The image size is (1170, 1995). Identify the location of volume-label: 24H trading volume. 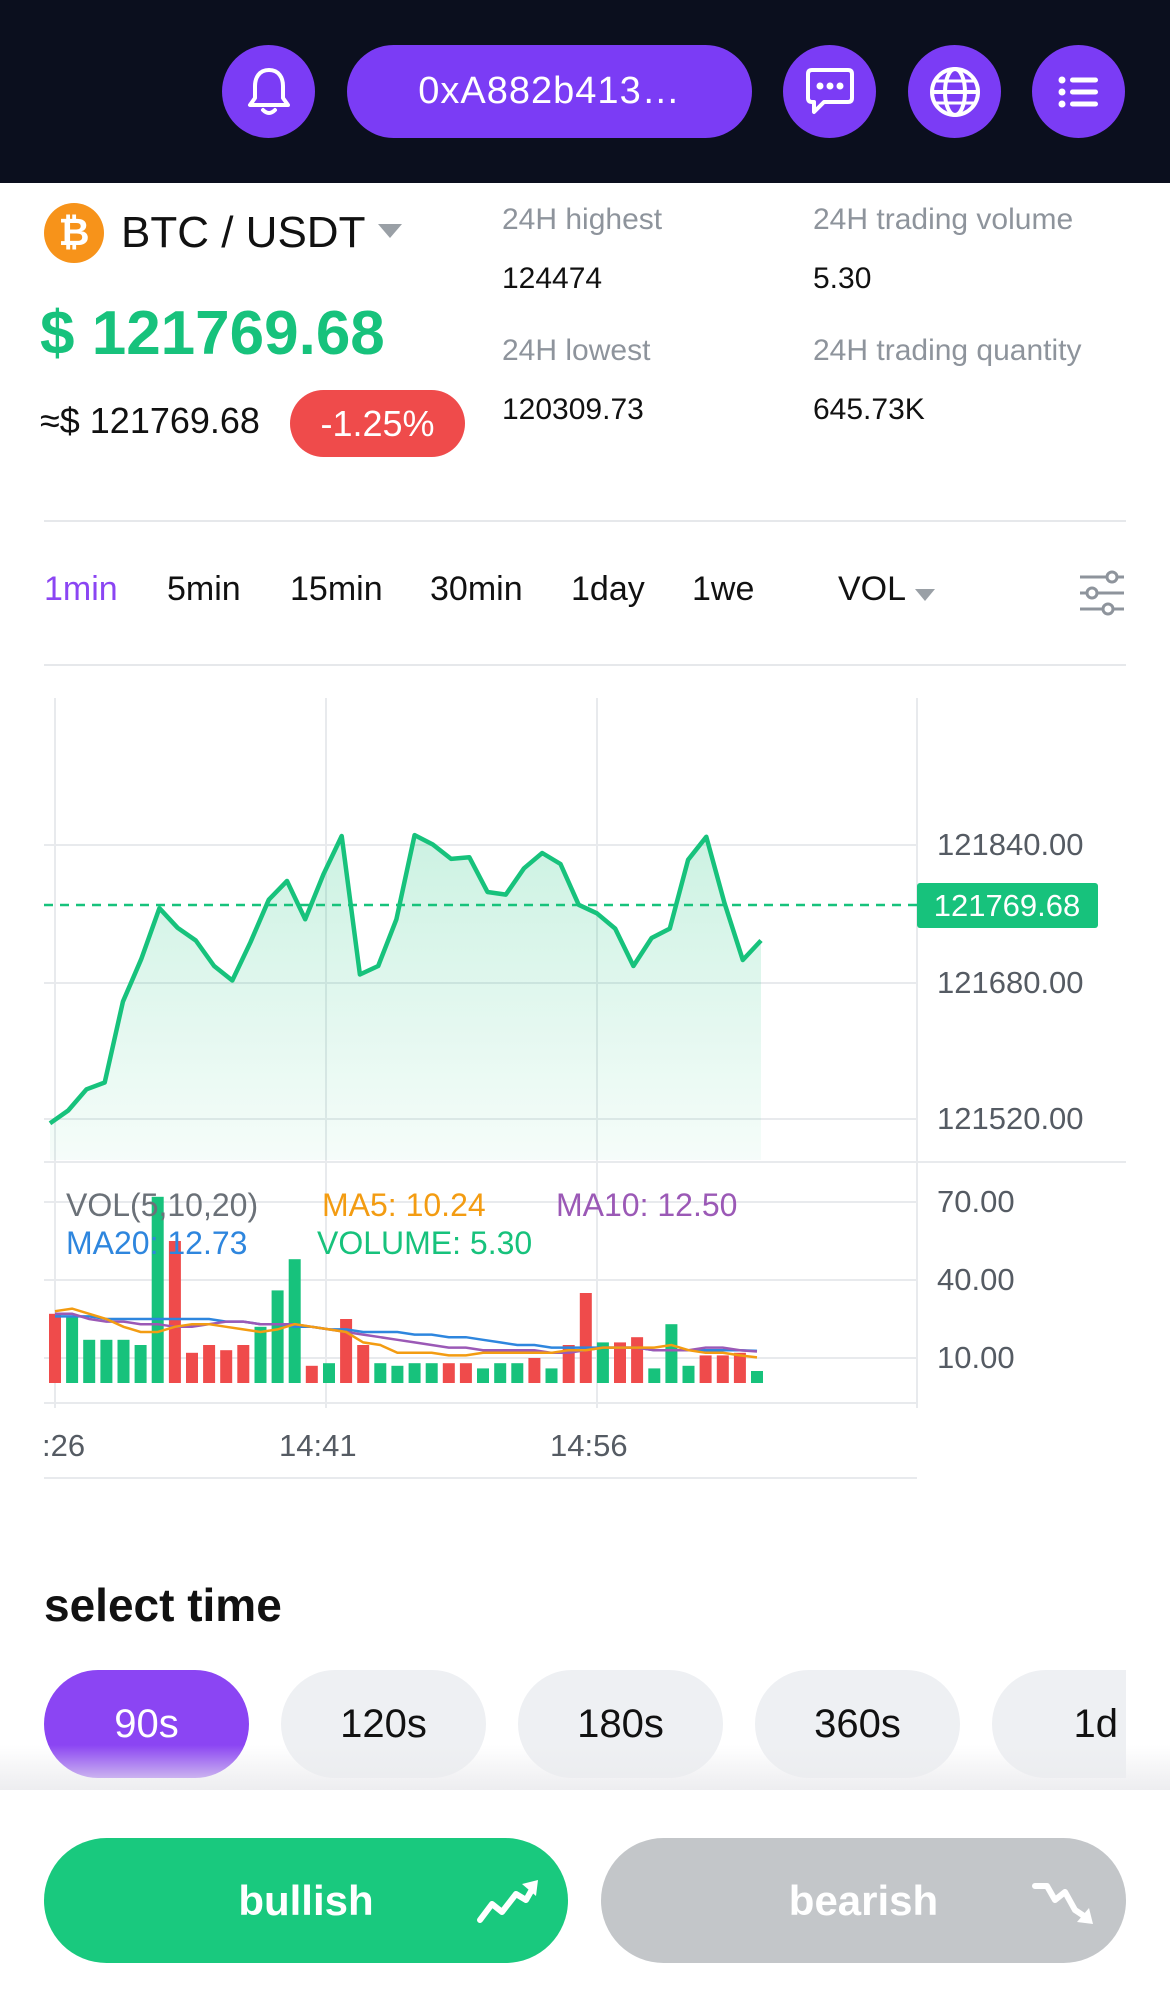
(943, 219).